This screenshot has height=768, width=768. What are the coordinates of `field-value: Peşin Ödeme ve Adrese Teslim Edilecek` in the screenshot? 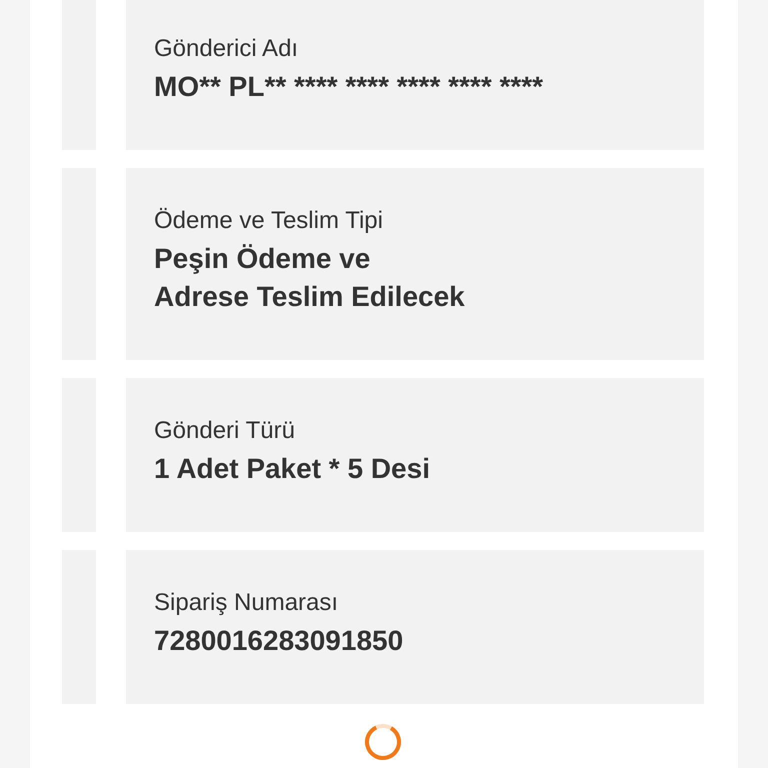 It's located at (310, 278).